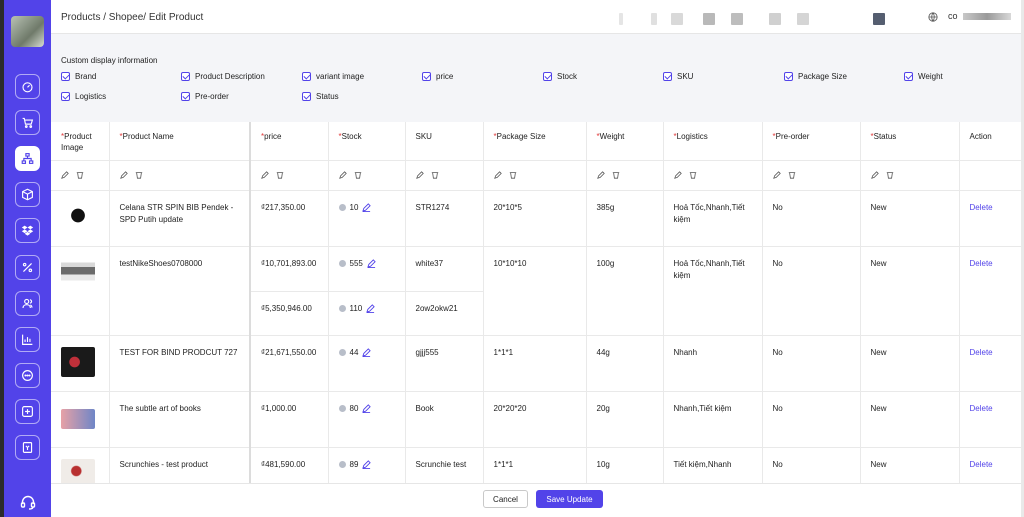  I want to click on cancel-button: Cancel, so click(505, 499).